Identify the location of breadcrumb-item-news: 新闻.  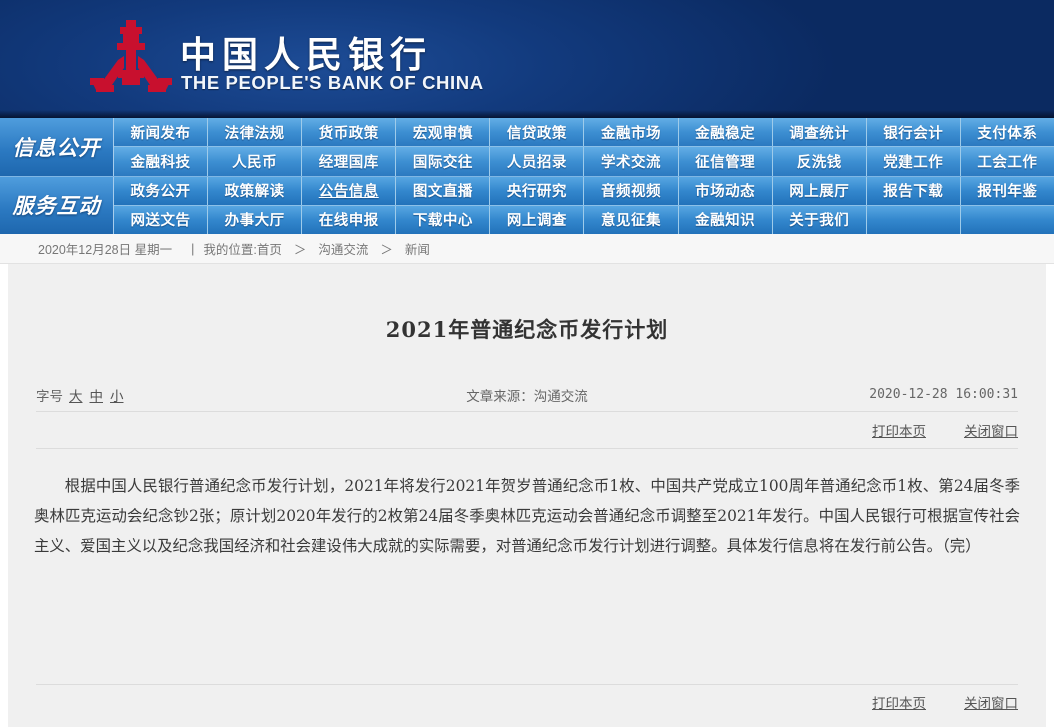
(417, 248).